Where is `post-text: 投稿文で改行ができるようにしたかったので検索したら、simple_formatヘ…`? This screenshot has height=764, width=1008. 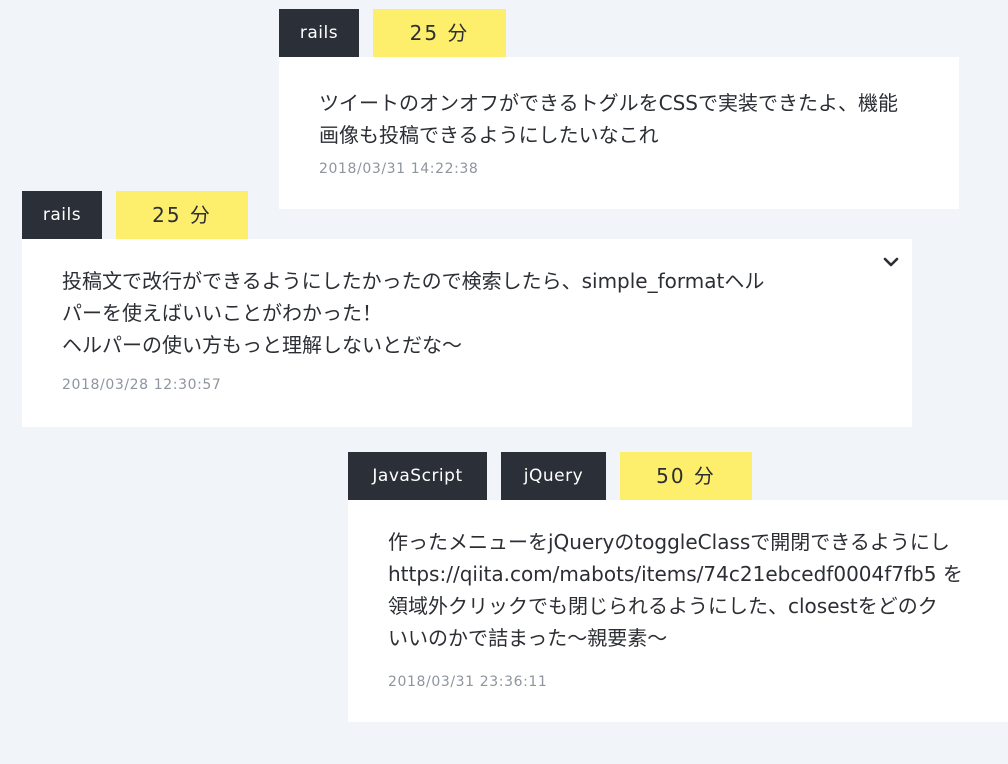 post-text: 投稿文で改行ができるようにしたかったので検索したら、simple_formatヘ… is located at coordinates (413, 313).